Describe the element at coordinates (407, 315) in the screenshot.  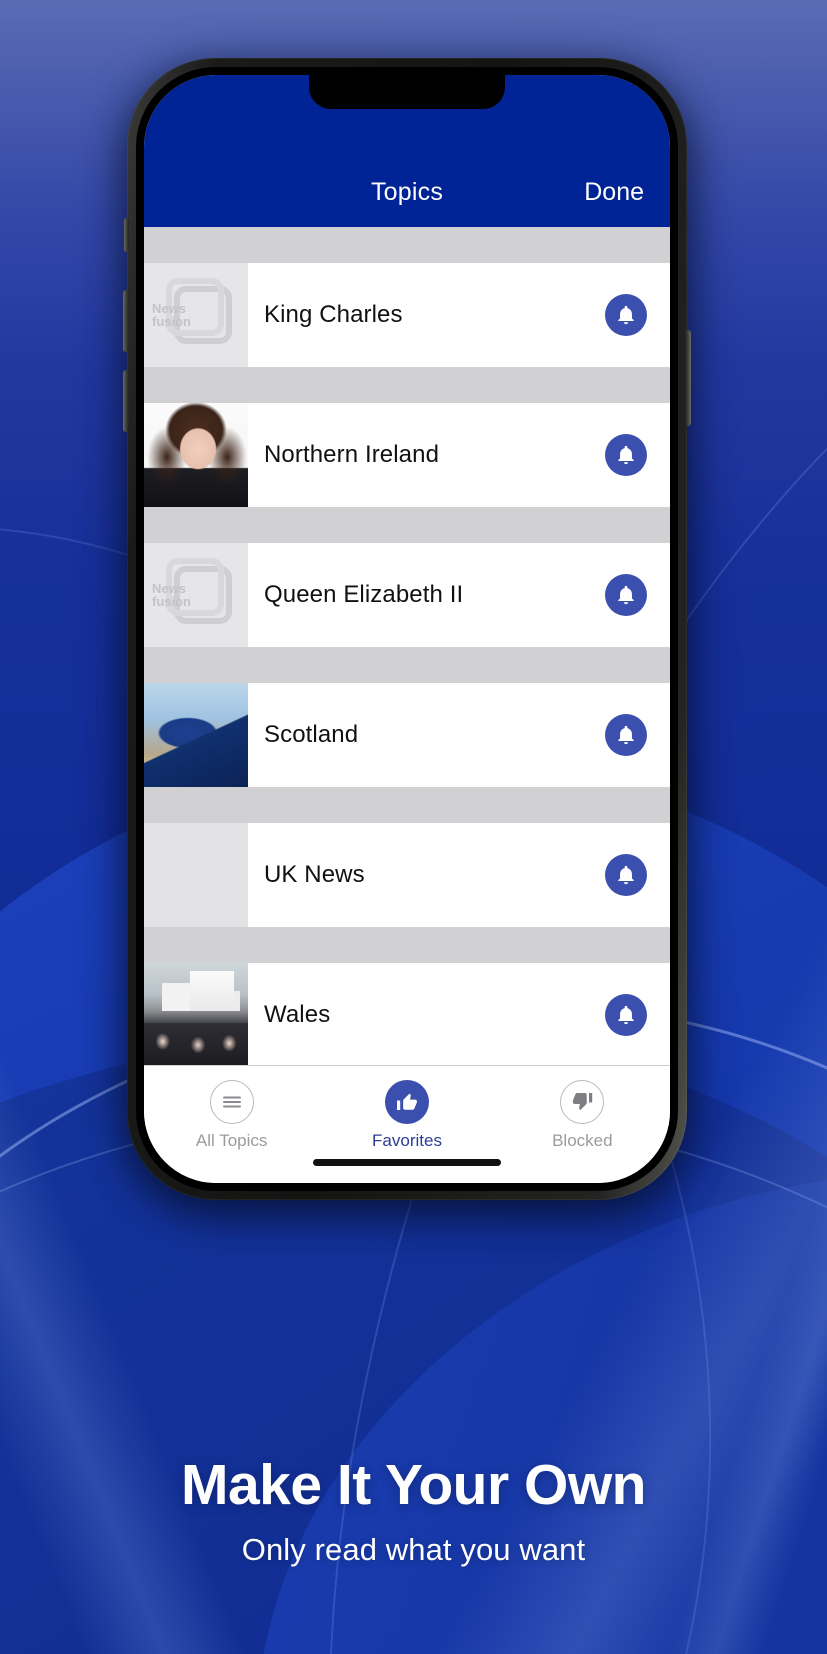
I see `table-row: News fusion King Charles` at that location.